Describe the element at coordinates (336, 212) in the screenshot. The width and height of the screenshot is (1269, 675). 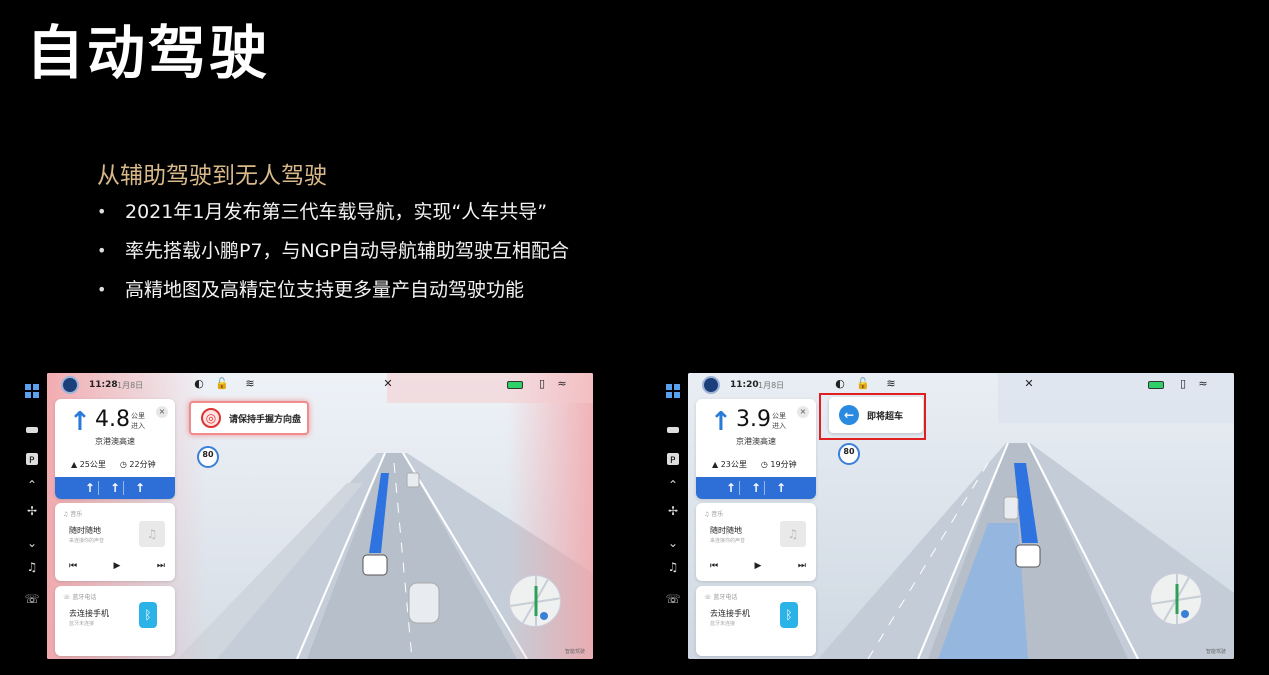
I see `bullet-text: 2021年1月发布第三代车载导航，实现“人车共导”` at that location.